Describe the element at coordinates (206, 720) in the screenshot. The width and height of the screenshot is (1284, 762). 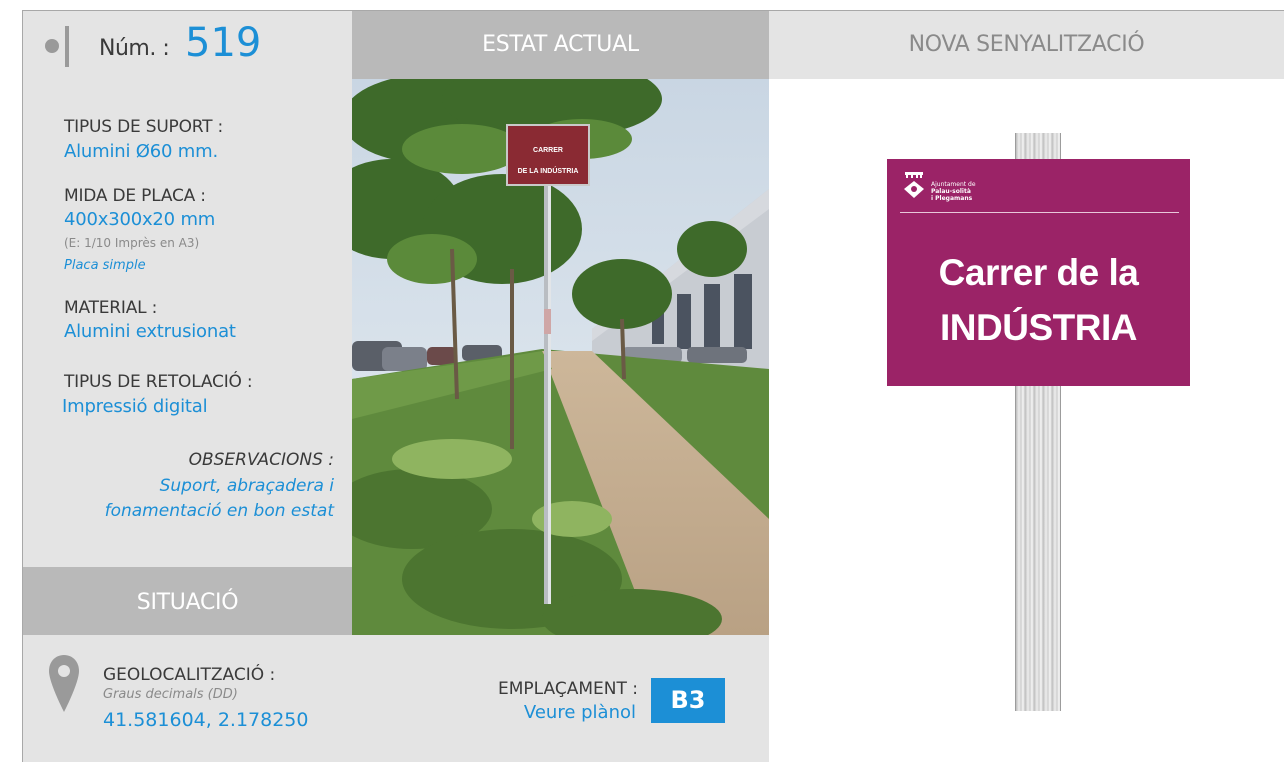
I see `geolocalitzacio-value: 41.581604, 2.178250` at that location.